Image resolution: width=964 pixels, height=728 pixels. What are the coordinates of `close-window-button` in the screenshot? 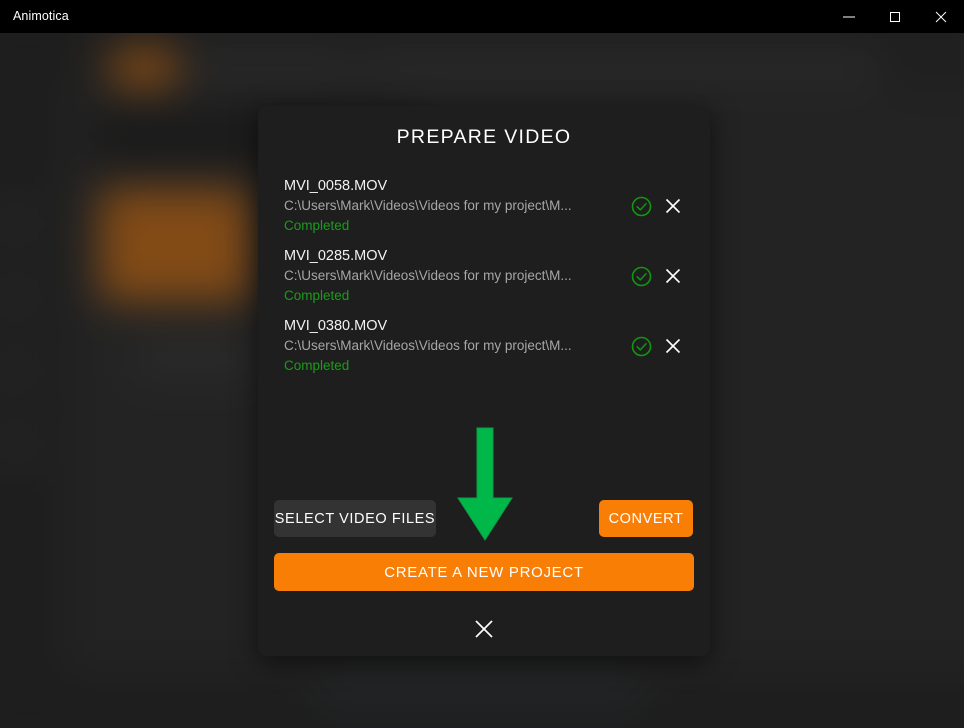 It's located at (941, 16).